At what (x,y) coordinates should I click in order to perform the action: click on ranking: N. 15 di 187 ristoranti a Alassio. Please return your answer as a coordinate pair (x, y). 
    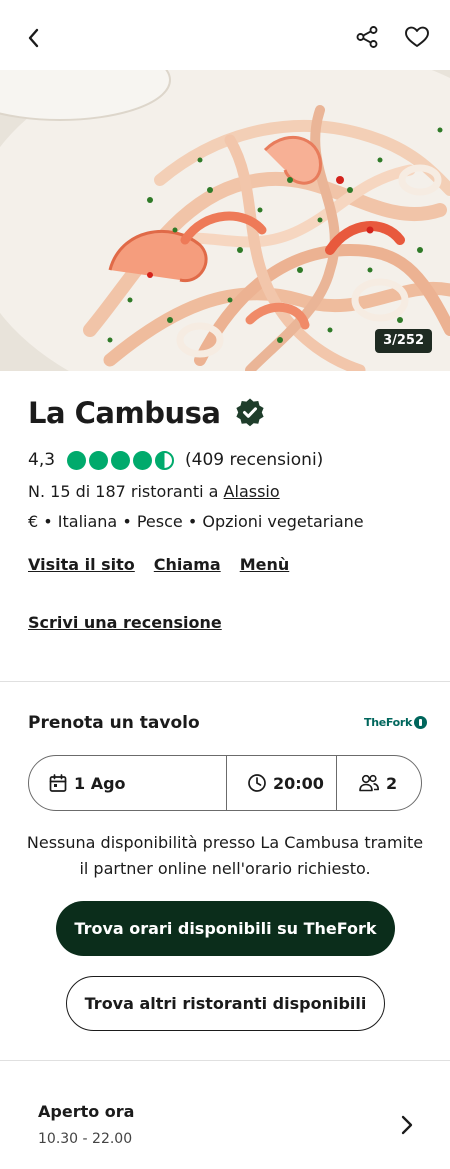
    Looking at the image, I should click on (154, 491).